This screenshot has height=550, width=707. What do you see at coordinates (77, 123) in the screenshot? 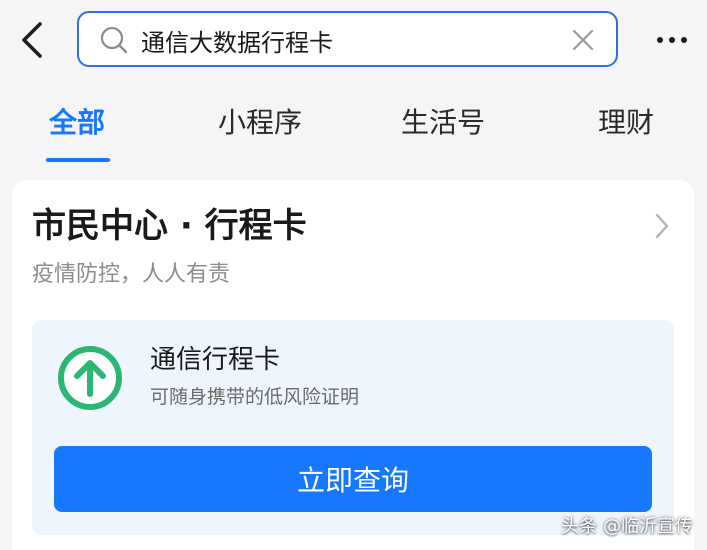
I see `tab-all: 全部` at bounding box center [77, 123].